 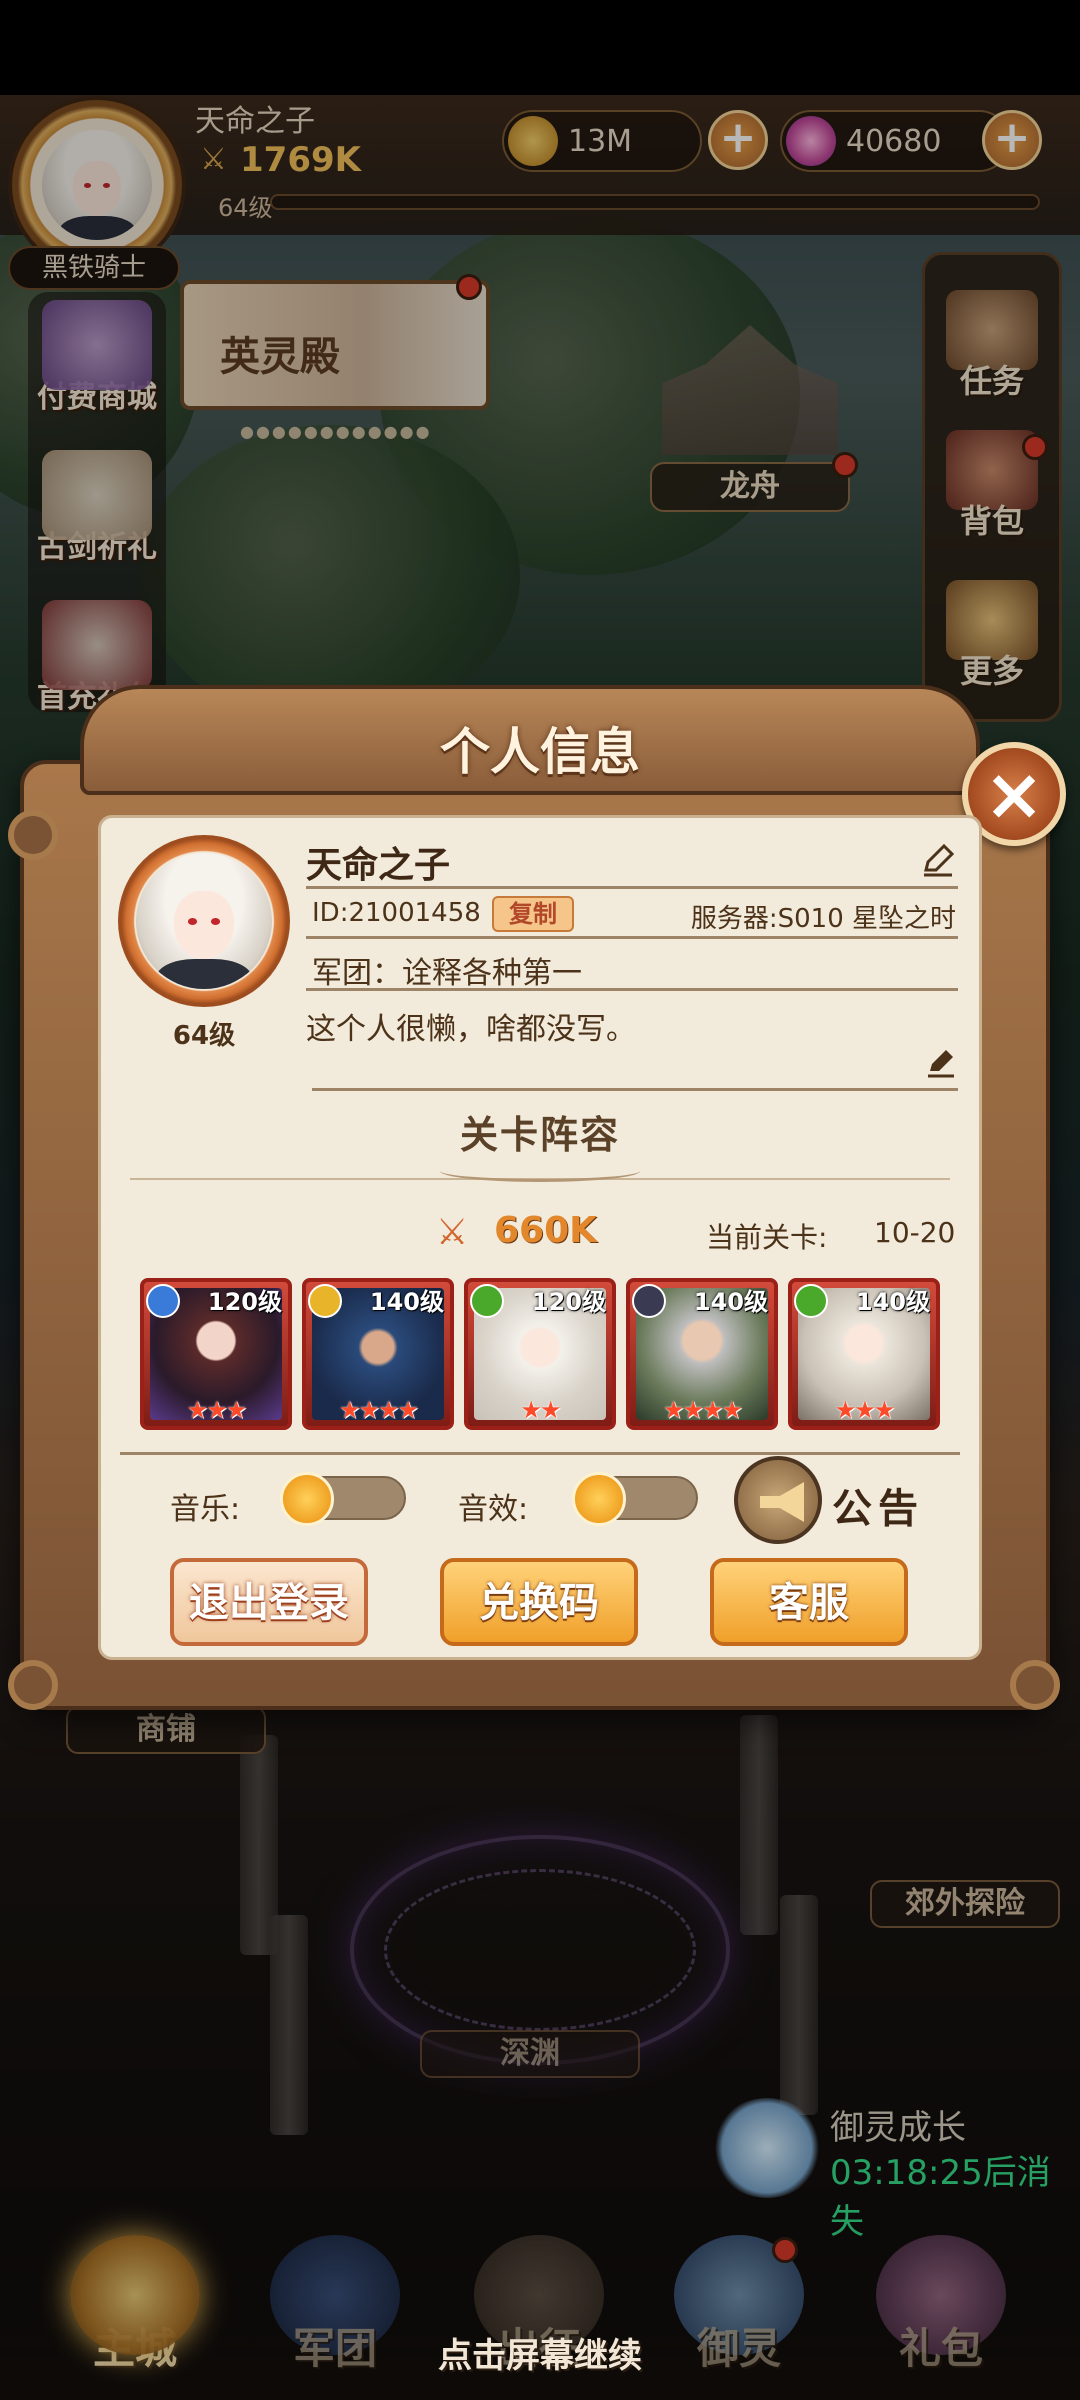 I want to click on hero-card: 120级 ★★, so click(x=540, y=1354).